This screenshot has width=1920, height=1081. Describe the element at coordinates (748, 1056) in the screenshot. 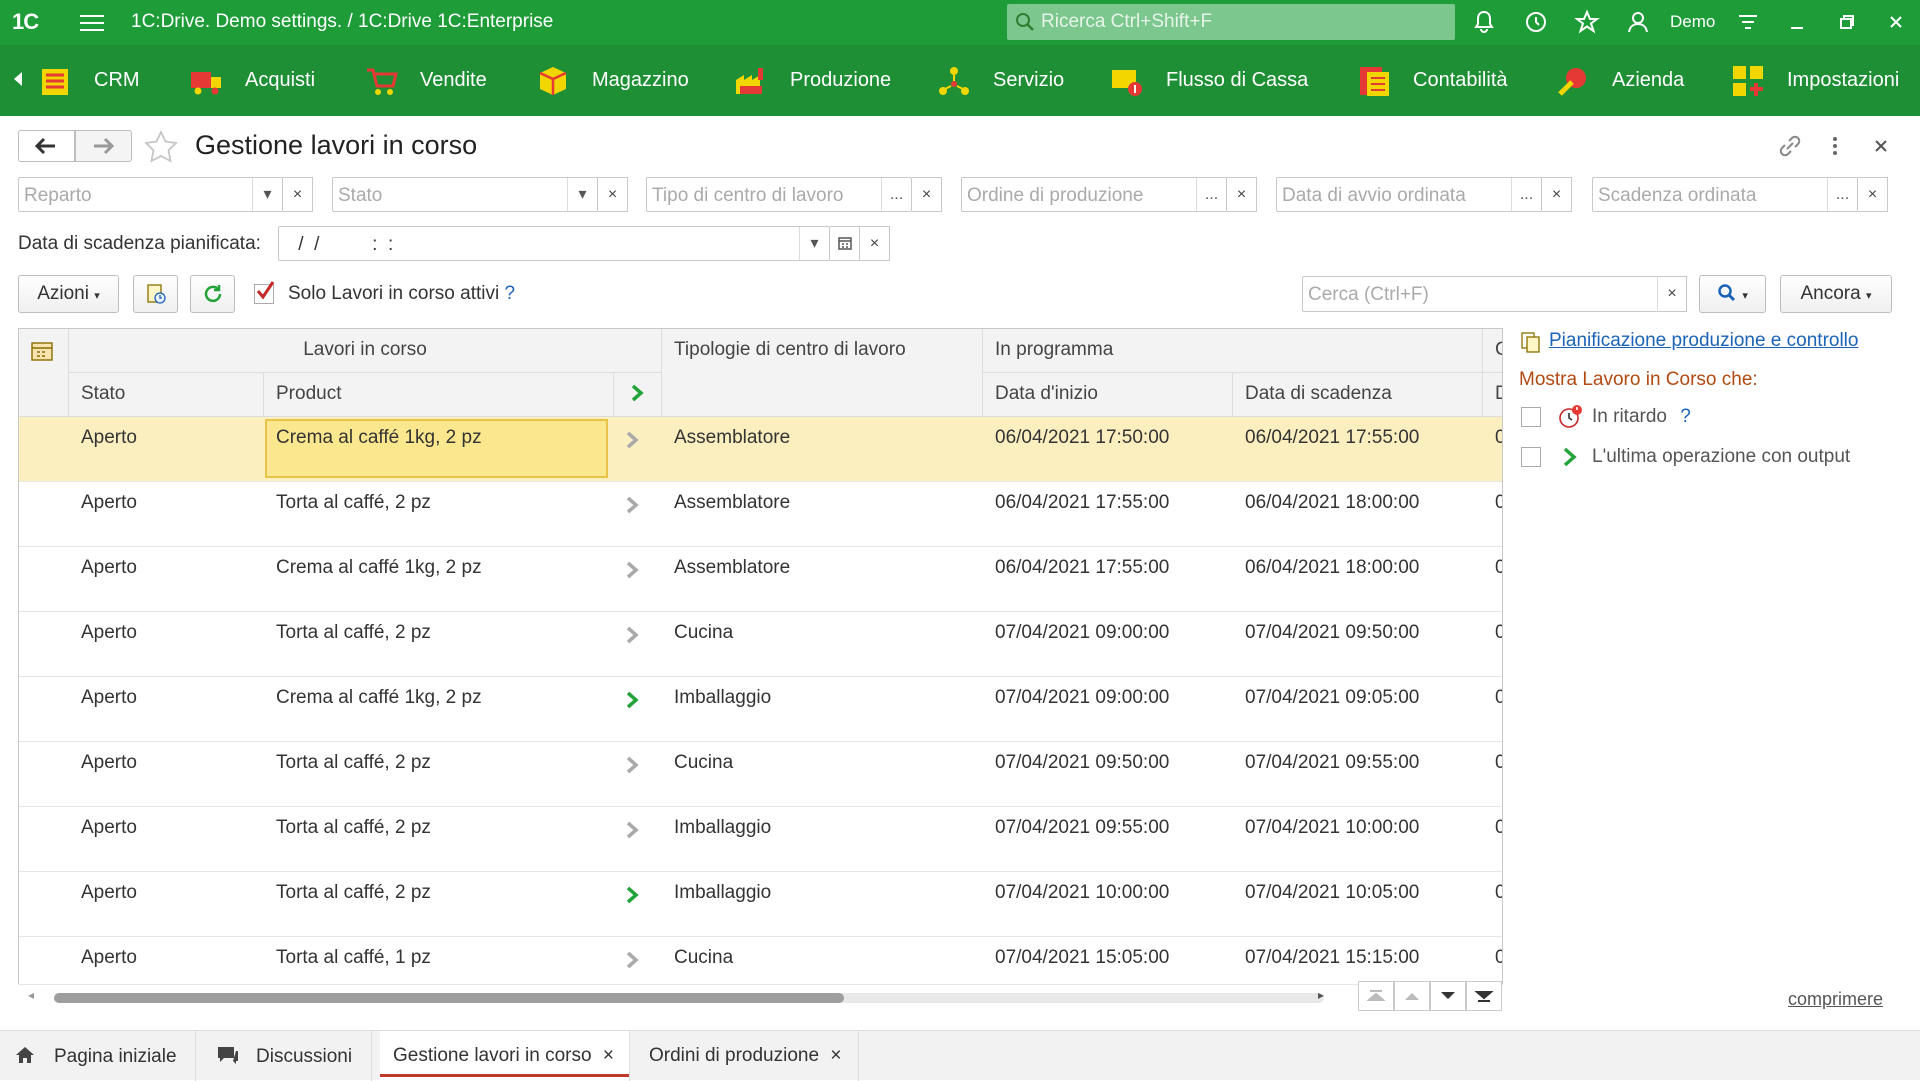

I see `tab-ordini-produzione: Ordini di produzione ×` at that location.